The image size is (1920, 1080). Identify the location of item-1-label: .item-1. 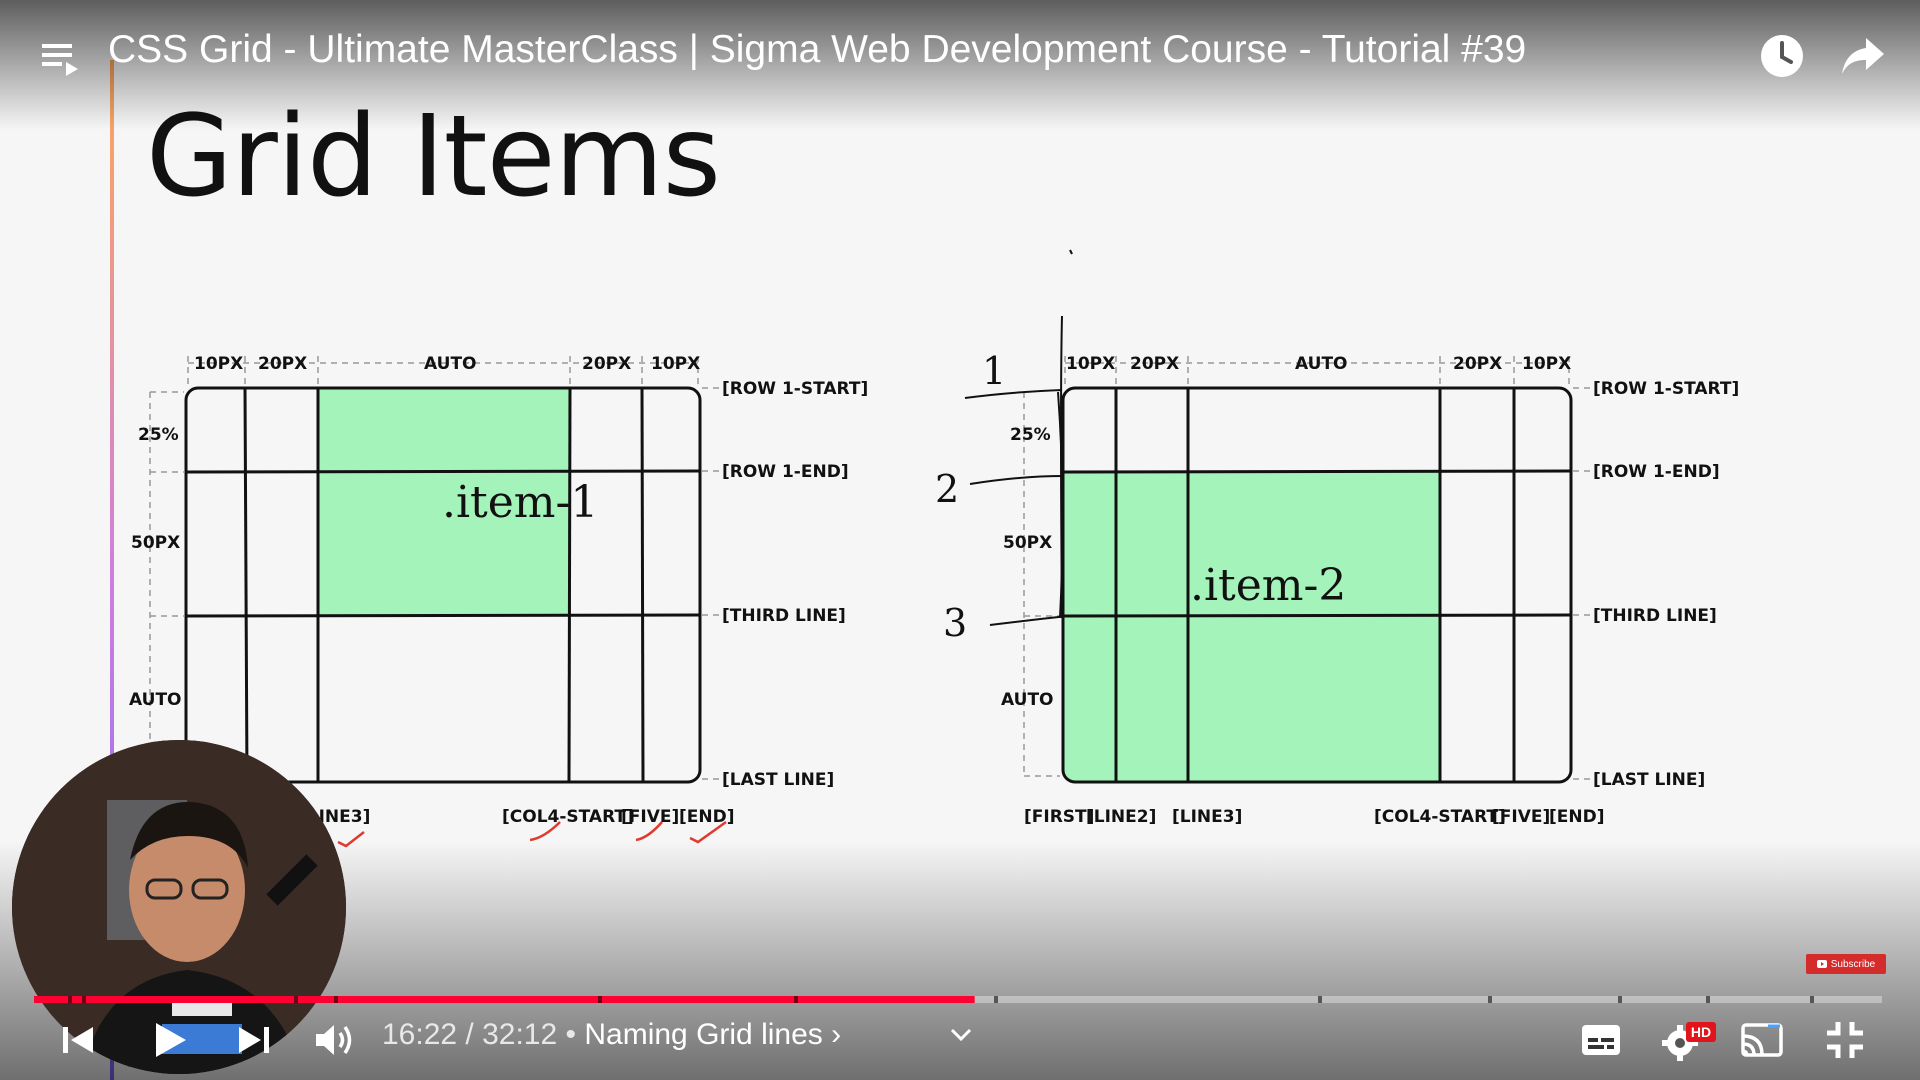
(520, 502).